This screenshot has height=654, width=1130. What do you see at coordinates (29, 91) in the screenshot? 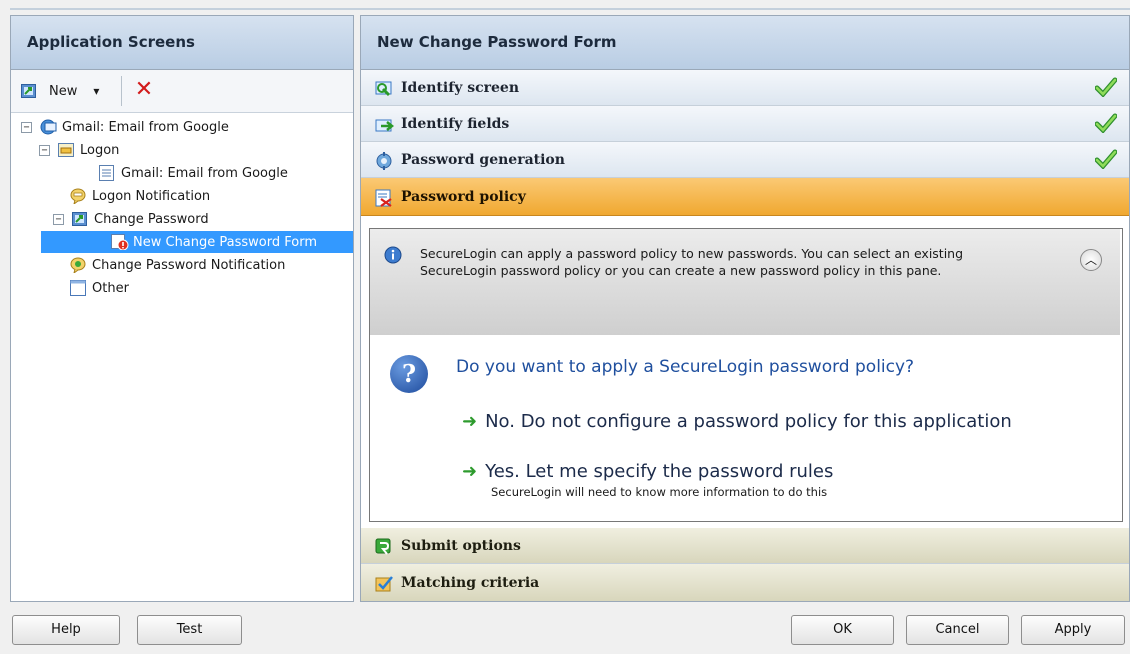
I see `new-screen-icon` at bounding box center [29, 91].